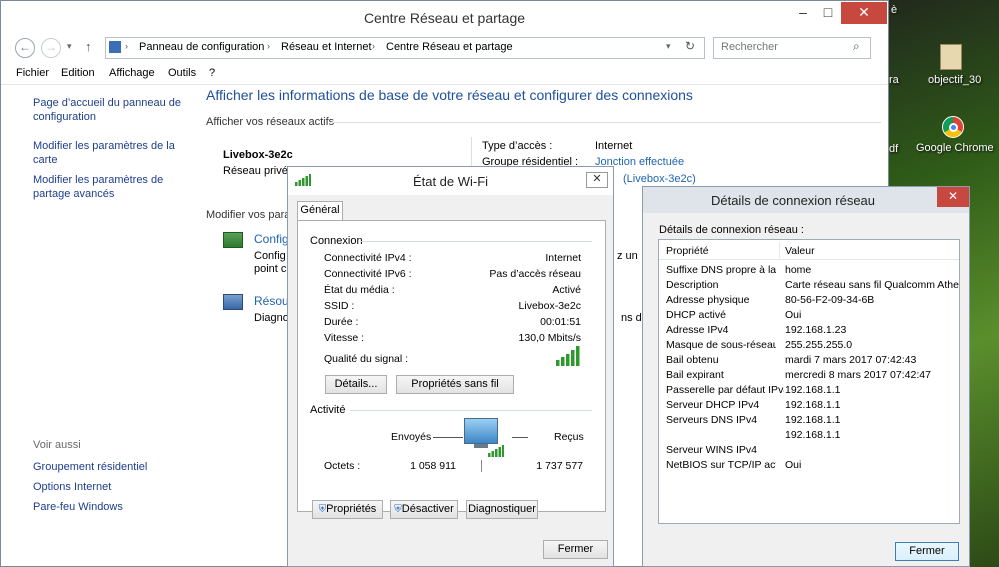 The width and height of the screenshot is (999, 567). I want to click on list-item: 192.168.1.1, so click(809, 436).